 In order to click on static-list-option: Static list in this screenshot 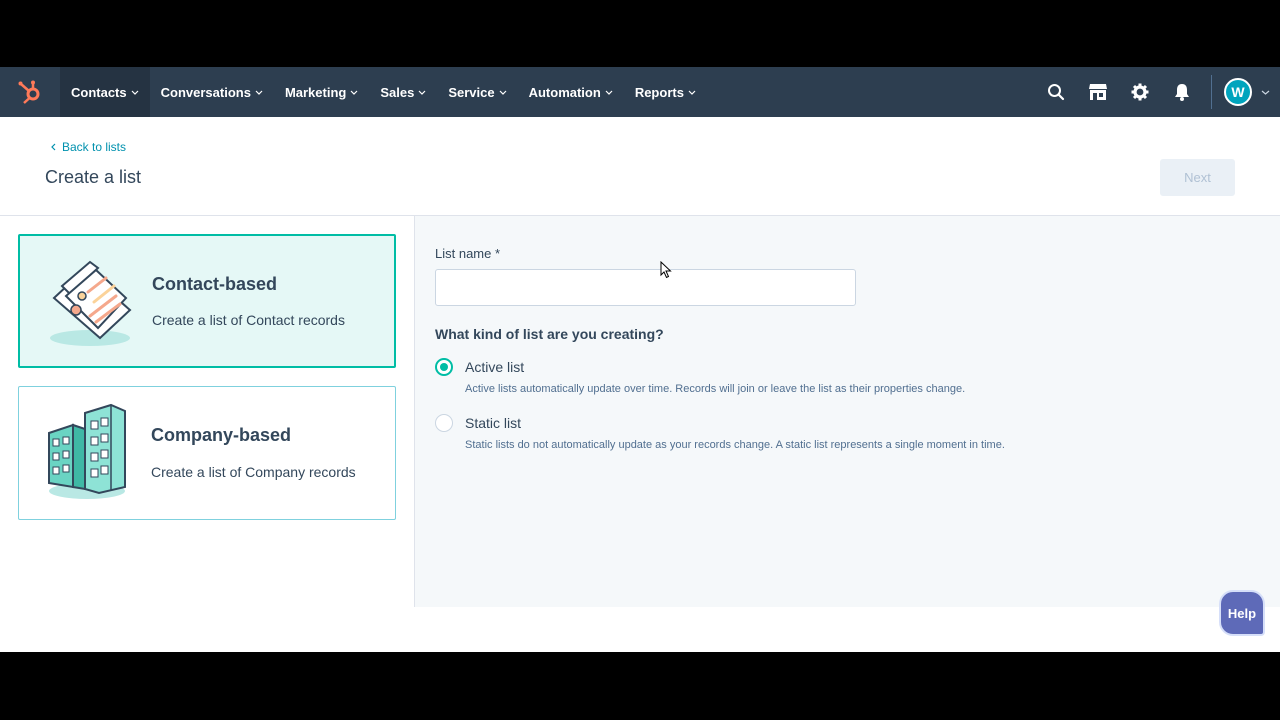, I will do `click(478, 423)`.